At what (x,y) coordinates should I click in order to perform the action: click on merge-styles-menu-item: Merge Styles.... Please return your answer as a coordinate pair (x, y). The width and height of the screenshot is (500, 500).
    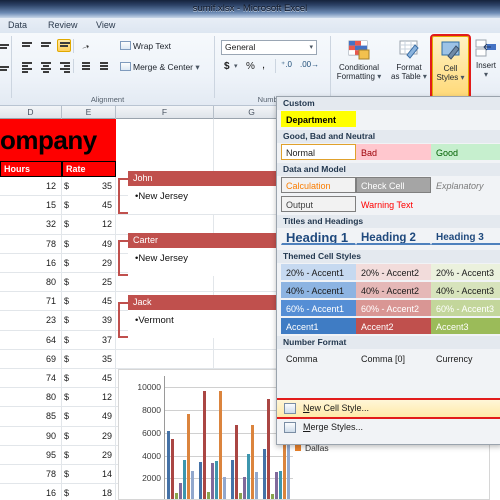
    Looking at the image, I should click on (388, 427).